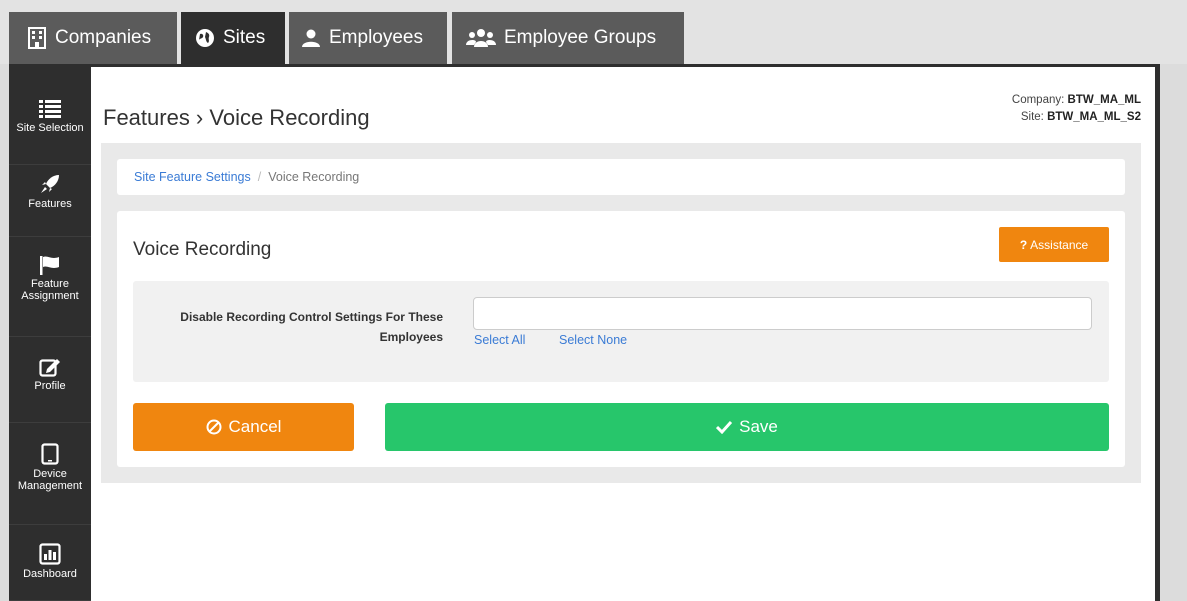 The image size is (1187, 601). What do you see at coordinates (50, 386) in the screenshot?
I see `sidebar-item-label: Profile` at bounding box center [50, 386].